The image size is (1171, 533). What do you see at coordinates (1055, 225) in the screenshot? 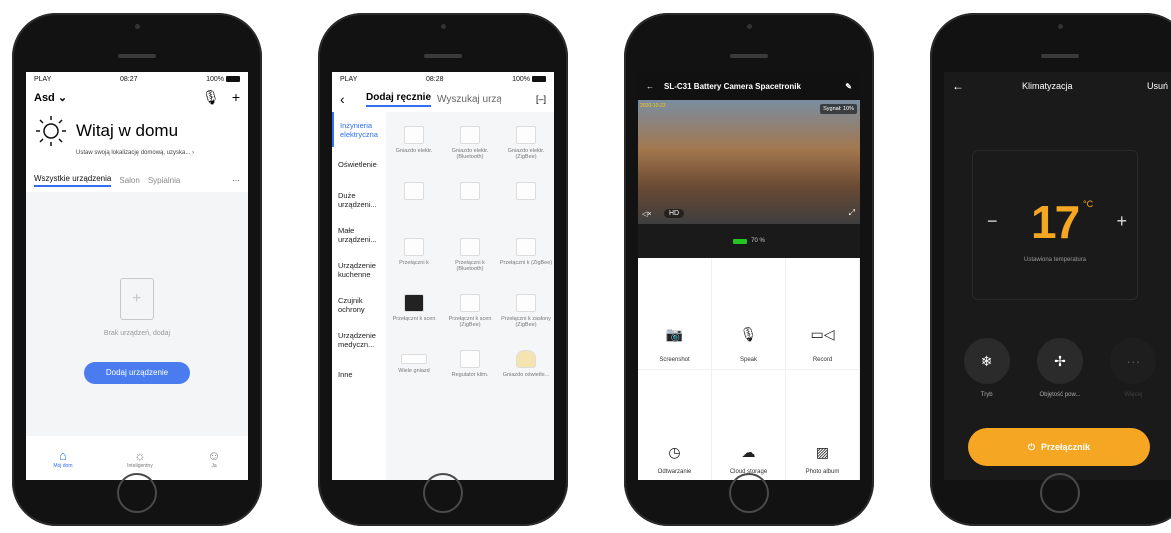
I see `temperature-card: − 17 °C + Ustawiona temperatura` at bounding box center [1055, 225].